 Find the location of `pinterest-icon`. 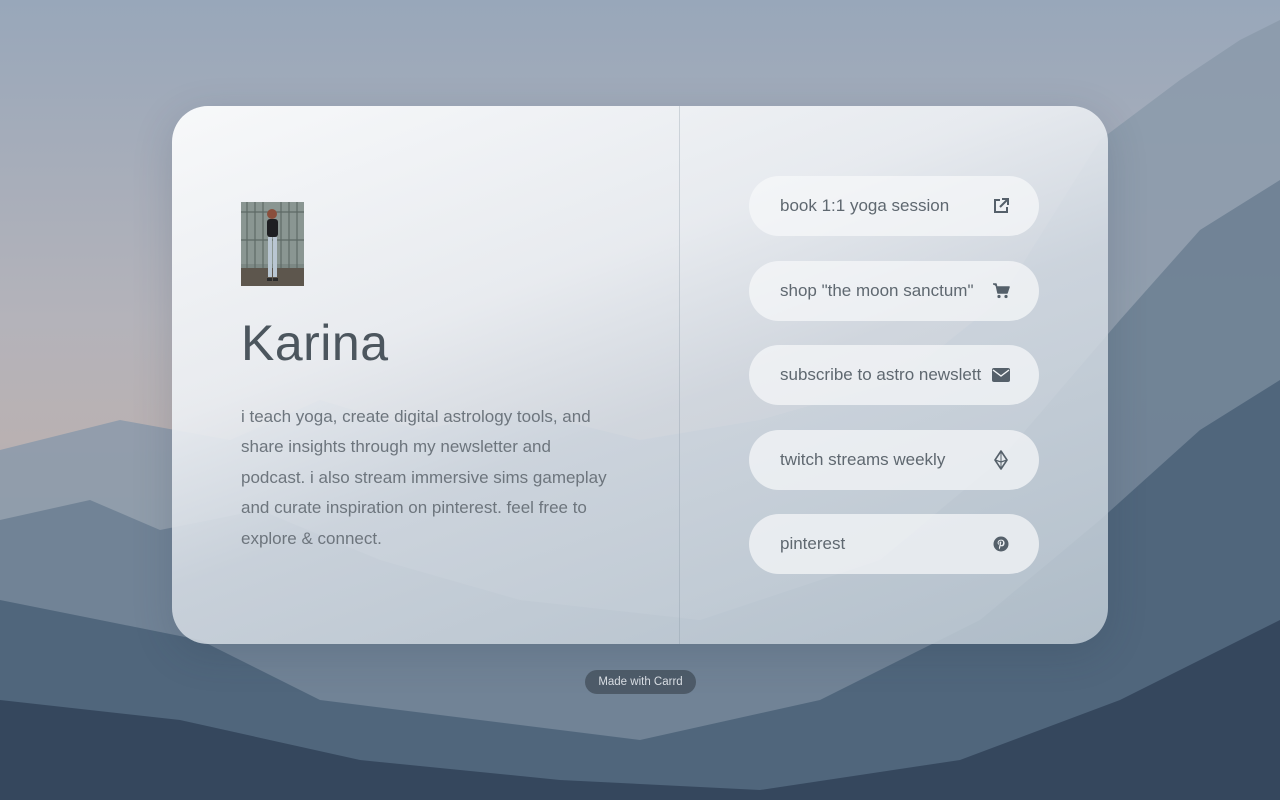

pinterest-icon is located at coordinates (1001, 544).